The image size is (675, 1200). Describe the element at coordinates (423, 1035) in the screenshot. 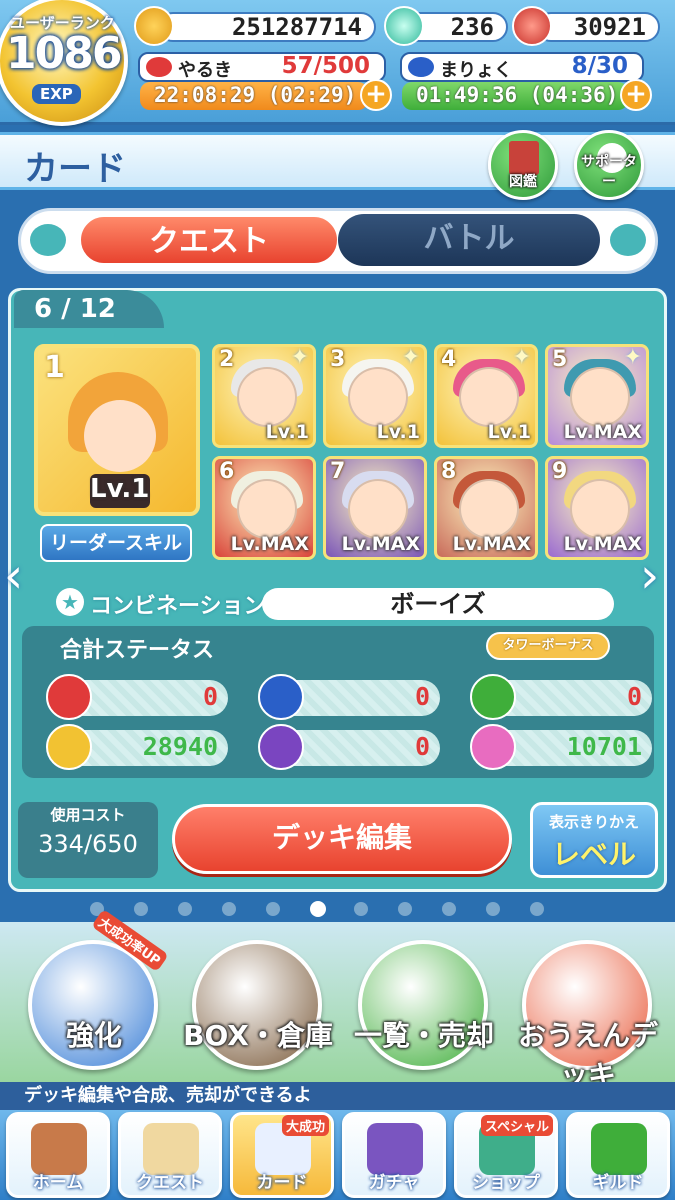

I see `menu-label: 一覧・売却` at that location.